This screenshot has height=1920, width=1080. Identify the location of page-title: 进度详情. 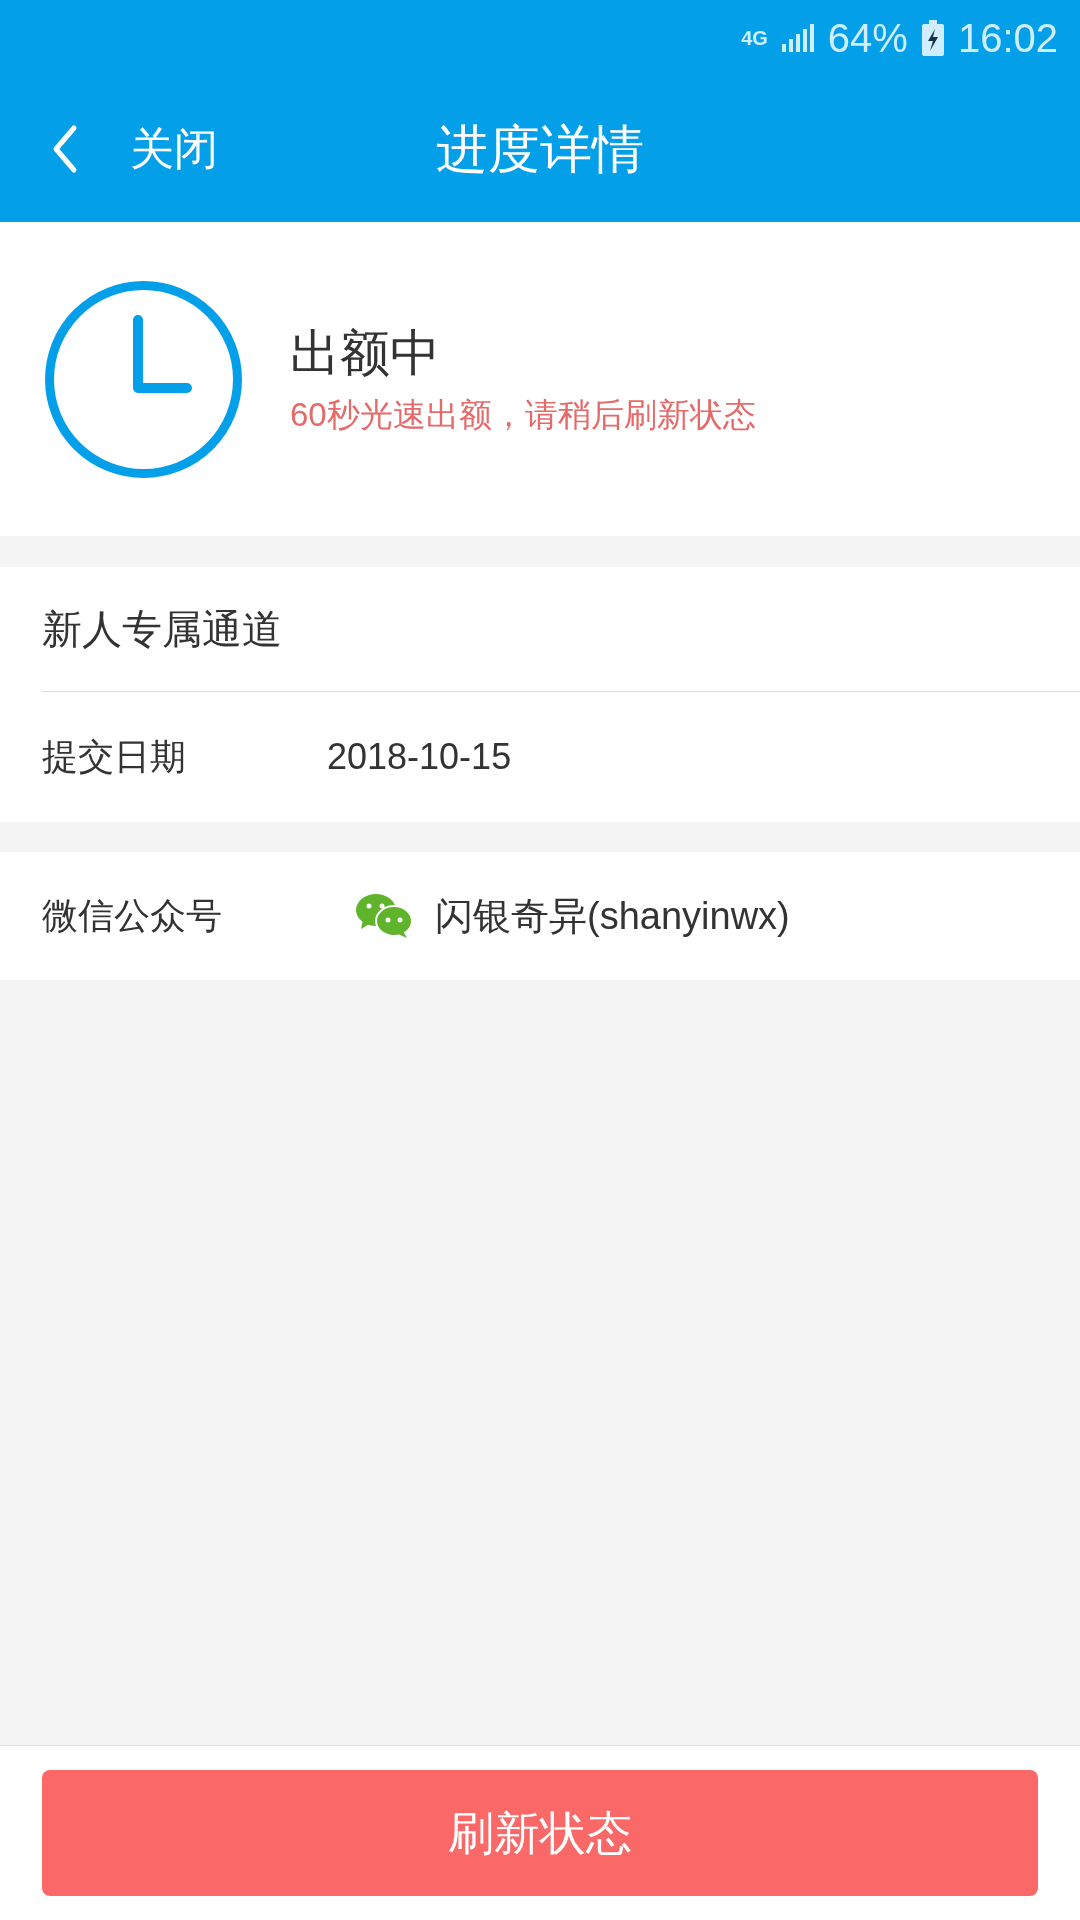
(540, 149).